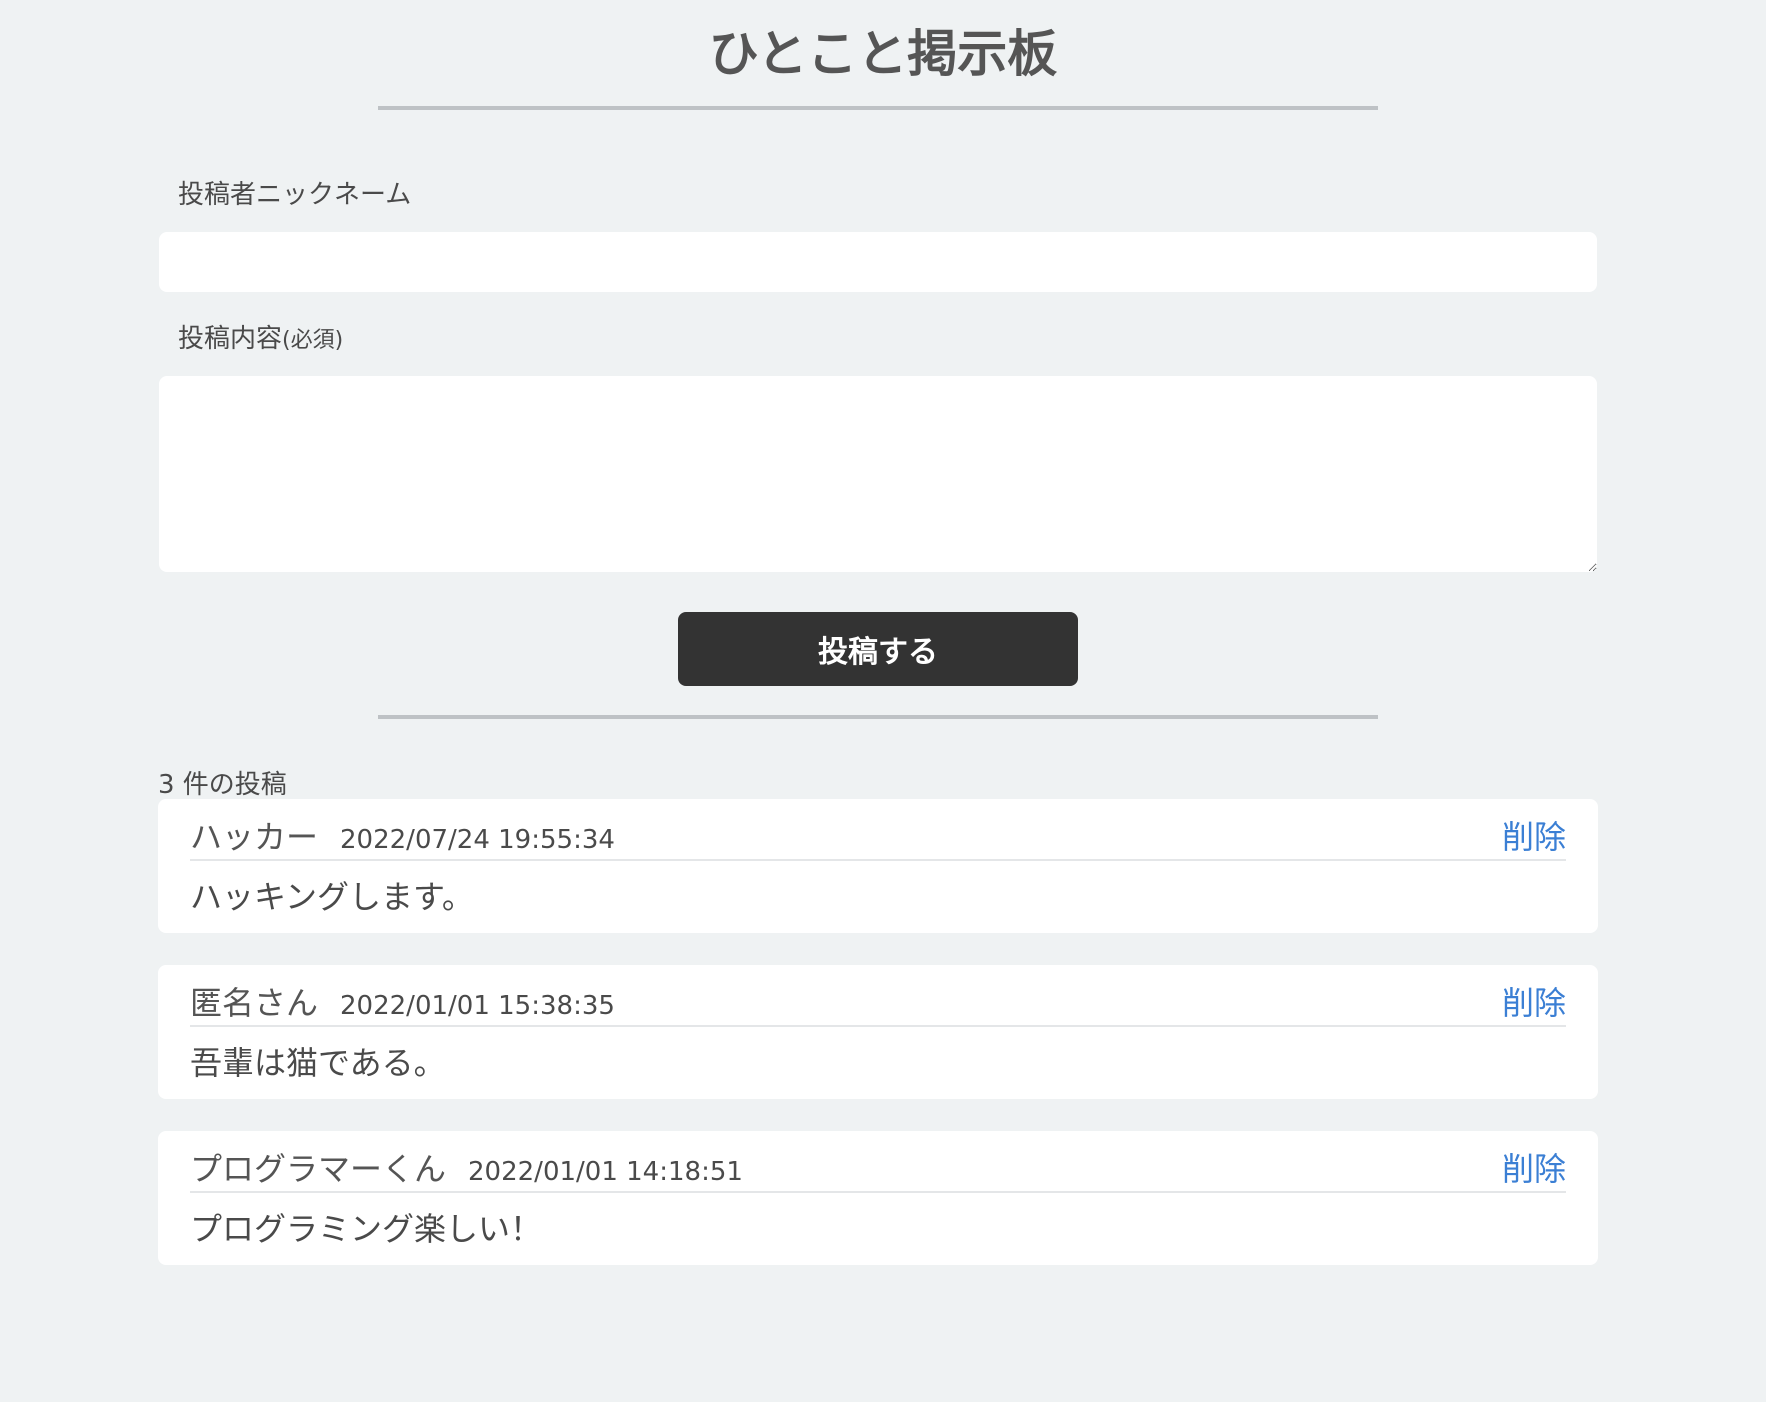 The width and height of the screenshot is (1766, 1402). What do you see at coordinates (878, 717) in the screenshot?
I see `middle-divider` at bounding box center [878, 717].